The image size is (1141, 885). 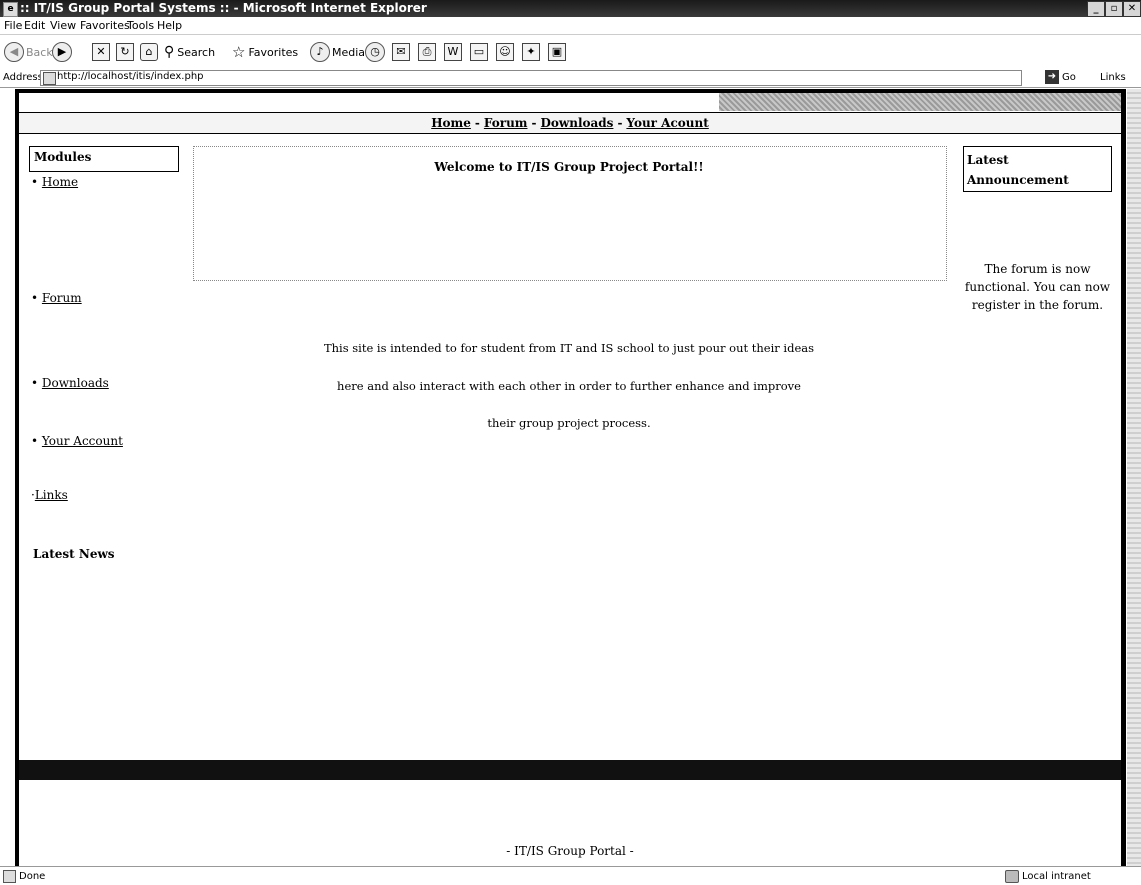 I want to click on status-done: Done, so click(x=24, y=876).